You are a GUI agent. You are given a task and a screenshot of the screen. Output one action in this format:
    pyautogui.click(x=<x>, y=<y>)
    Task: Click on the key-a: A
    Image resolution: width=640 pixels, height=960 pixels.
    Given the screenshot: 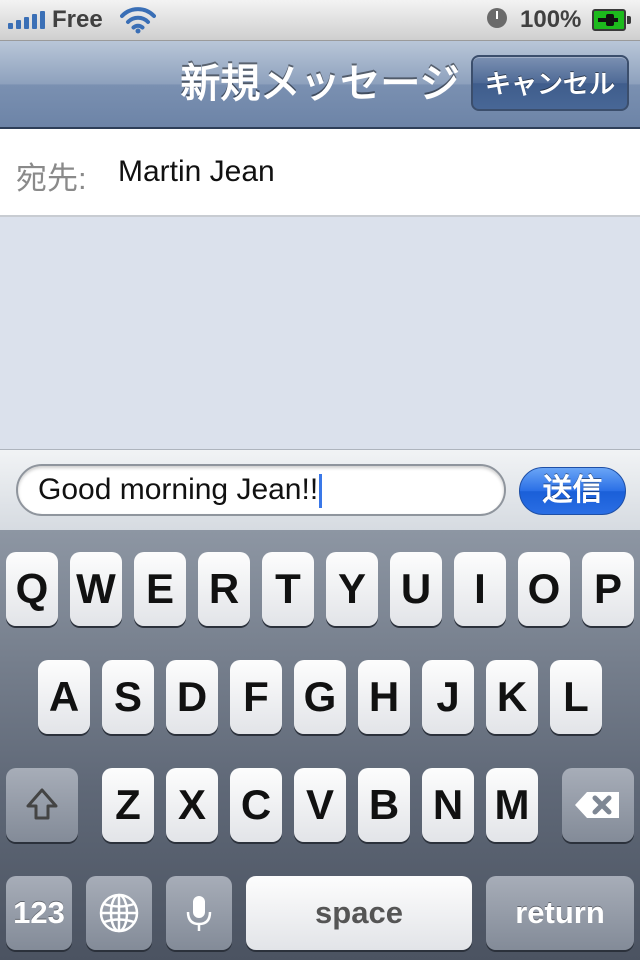 What is the action you would take?
    pyautogui.click(x=64, y=697)
    